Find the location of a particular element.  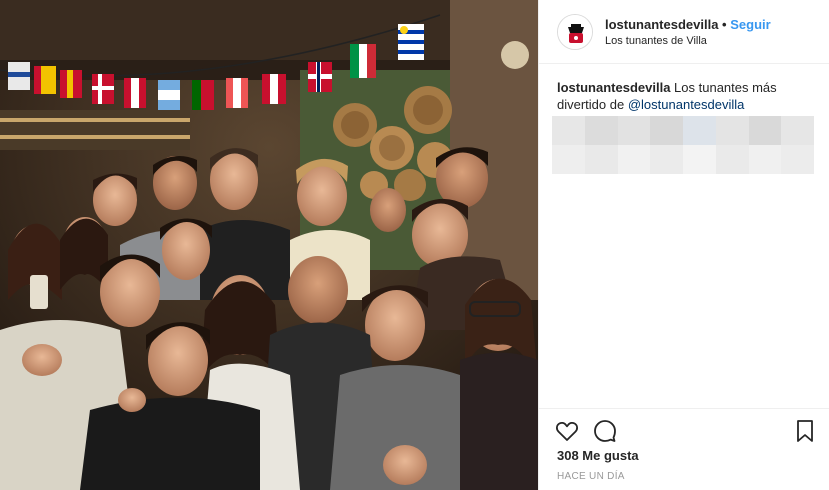

heart-icon is located at coordinates (567, 433).